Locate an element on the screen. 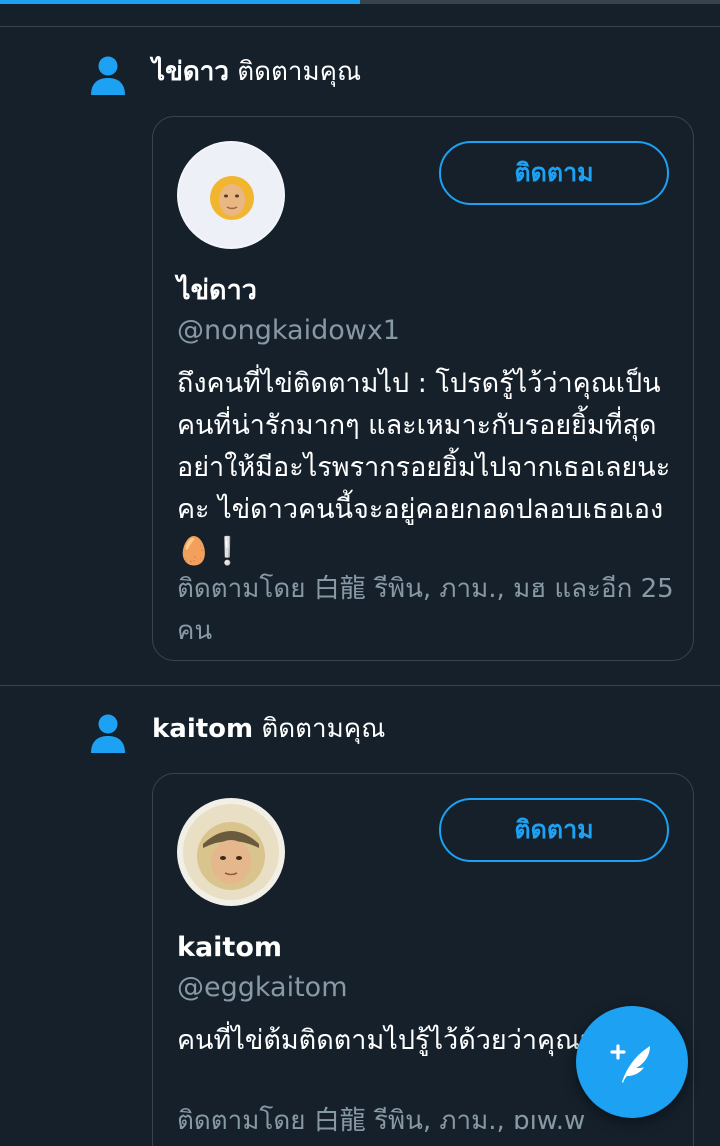 The width and height of the screenshot is (720, 1146). user-handle: @nongkaidowx1 is located at coordinates (288, 330).